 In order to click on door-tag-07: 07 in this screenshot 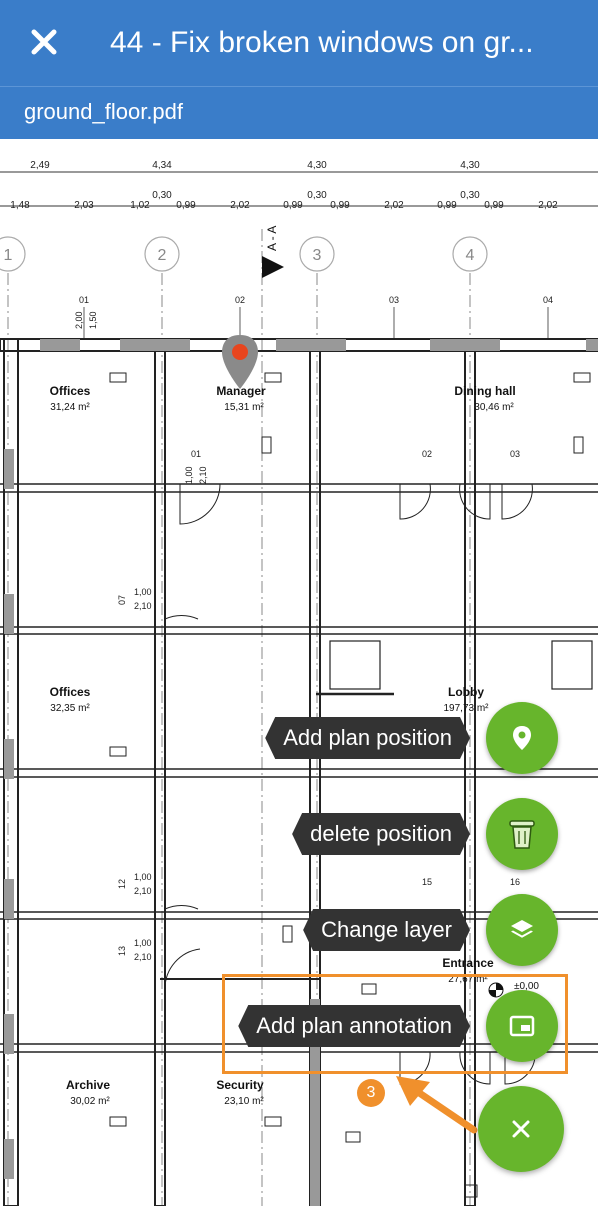, I will do `click(122, 600)`.